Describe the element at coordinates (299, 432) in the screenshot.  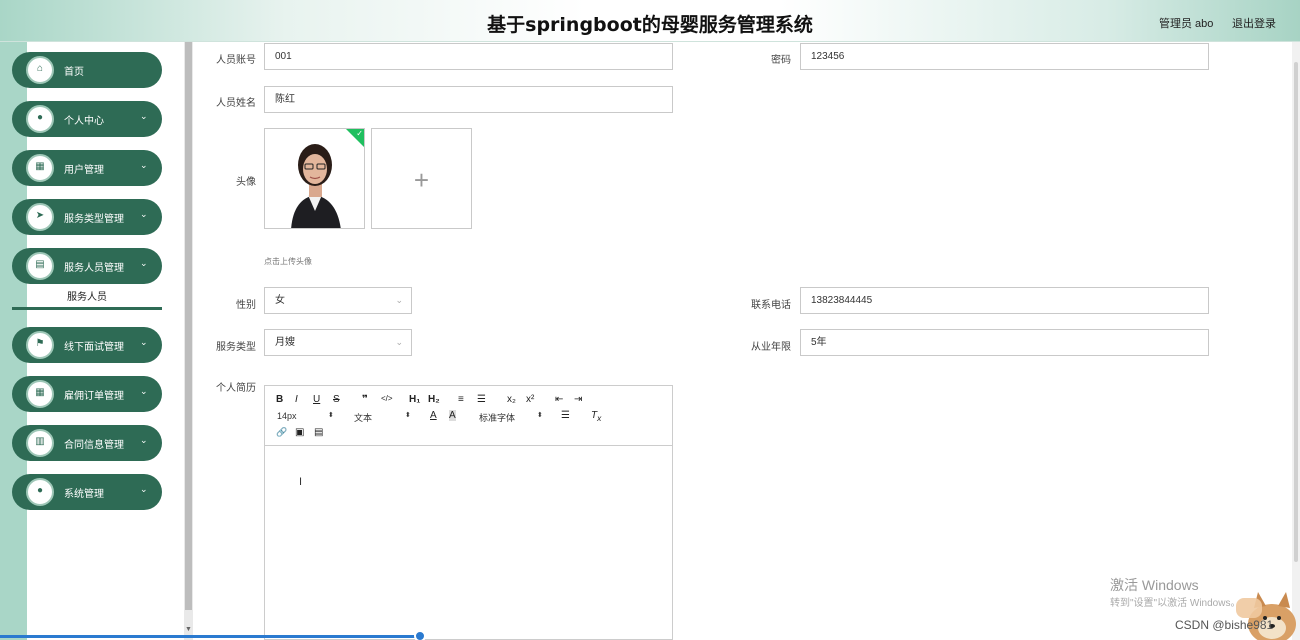
I see `image-icon: ▣` at that location.